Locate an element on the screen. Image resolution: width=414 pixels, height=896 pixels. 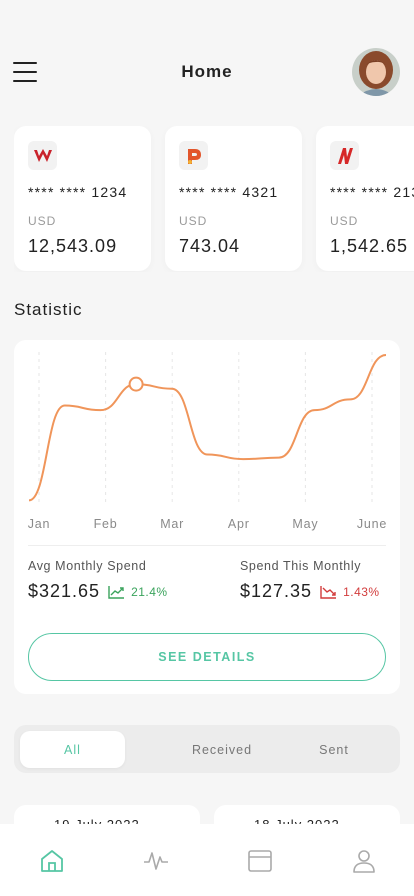
card-balance: 743.04 is located at coordinates (210, 246).